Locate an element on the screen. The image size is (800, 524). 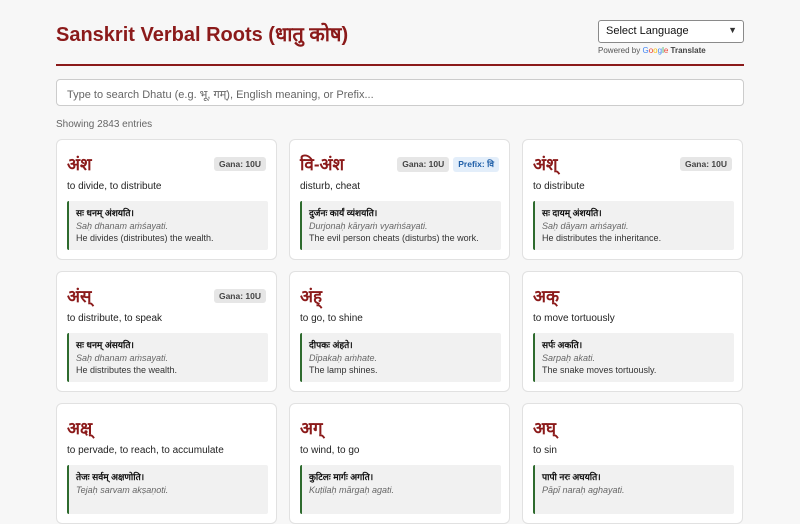
results-count: Showing 2843 entries is located at coordinates (104, 124).